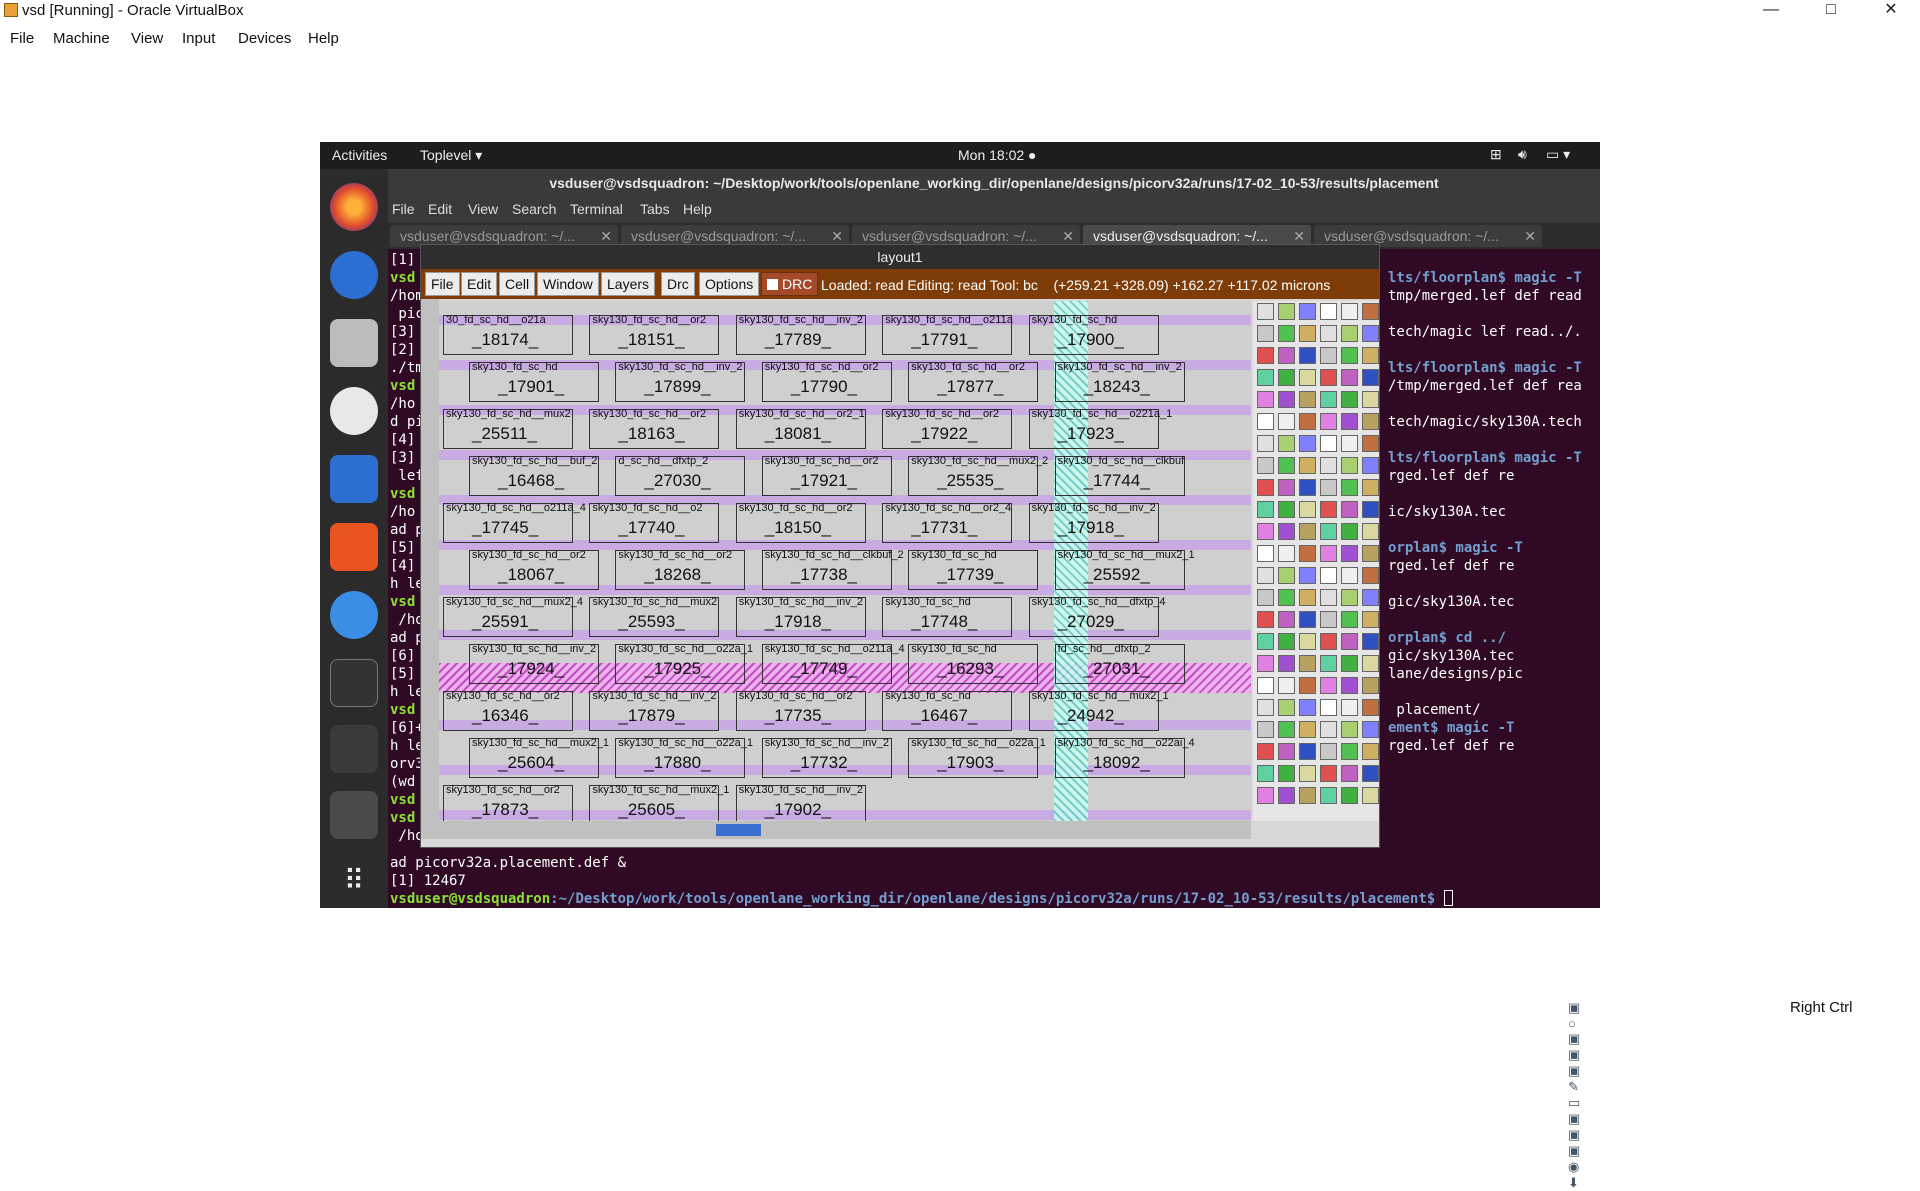 This screenshot has height=1191, width=1920. I want to click on std-cell: sky130_fd_sc_hd__o211a _17791_, so click(947, 334).